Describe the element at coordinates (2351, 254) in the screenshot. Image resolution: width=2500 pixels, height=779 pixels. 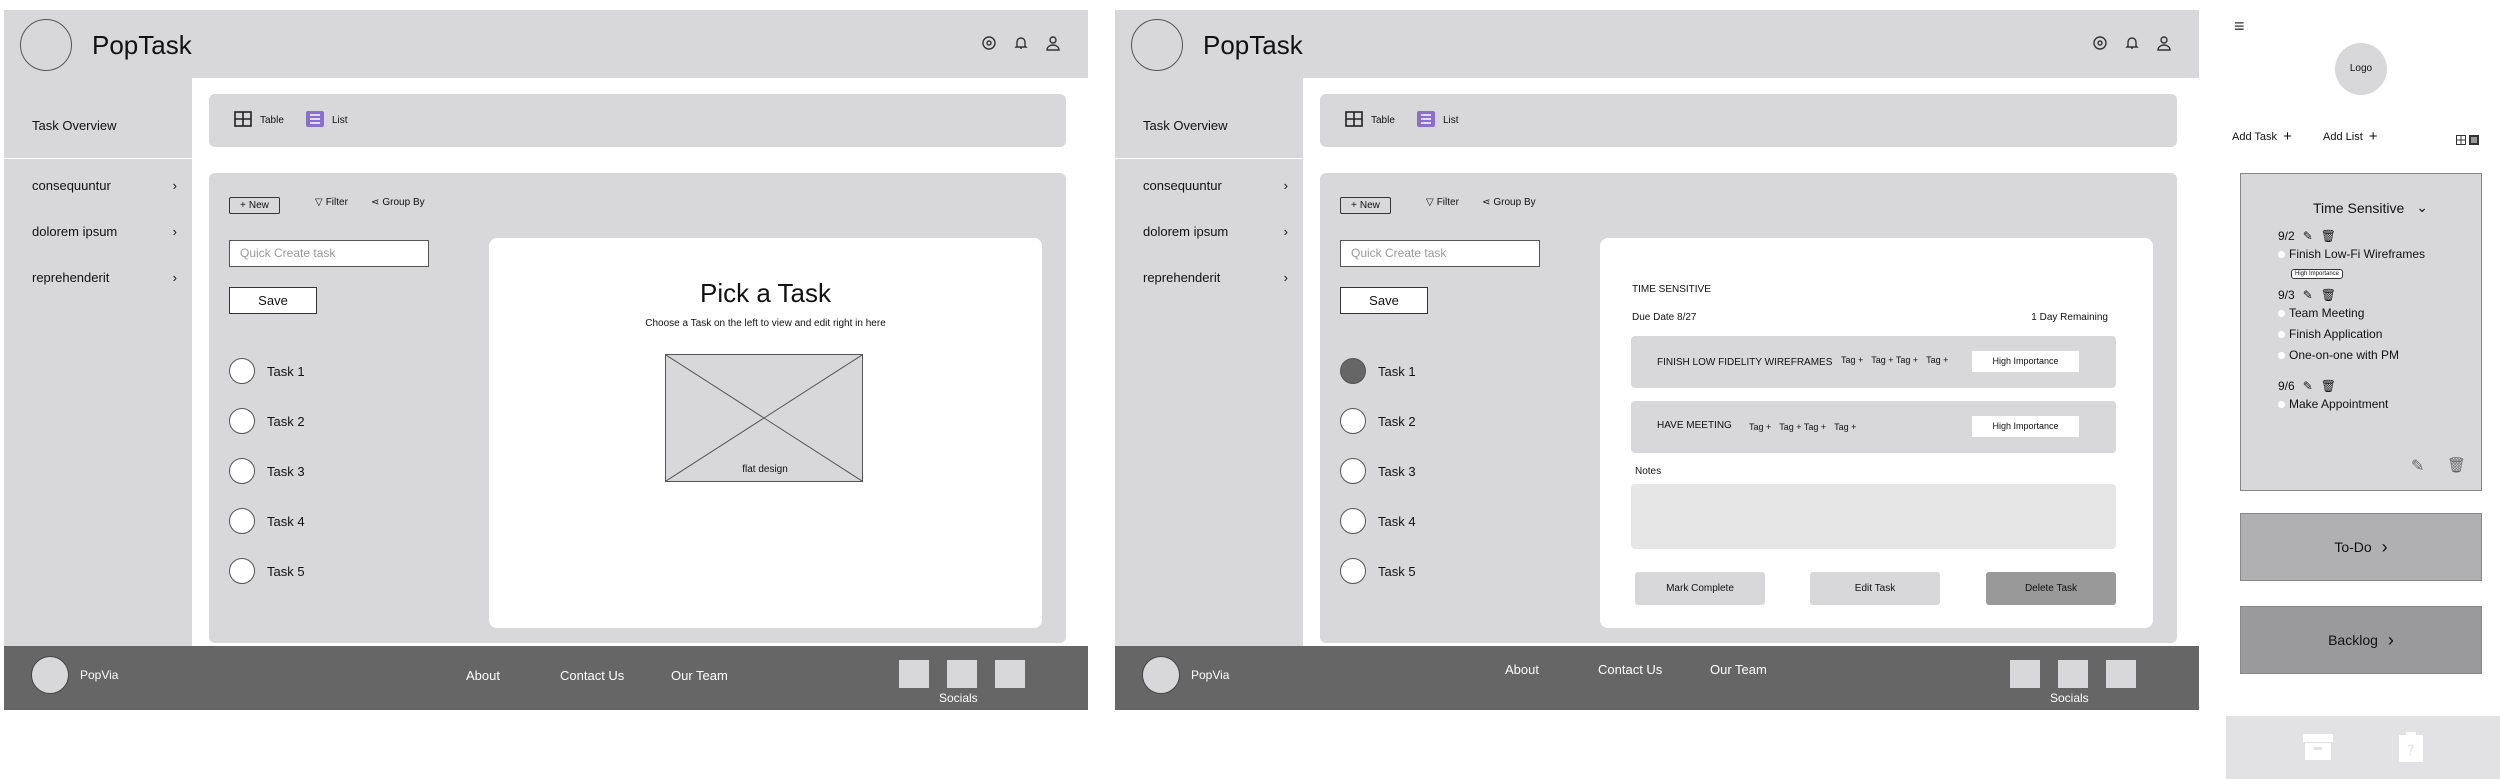
I see `mobile-task: Finish Low-Fi Wireframes` at that location.